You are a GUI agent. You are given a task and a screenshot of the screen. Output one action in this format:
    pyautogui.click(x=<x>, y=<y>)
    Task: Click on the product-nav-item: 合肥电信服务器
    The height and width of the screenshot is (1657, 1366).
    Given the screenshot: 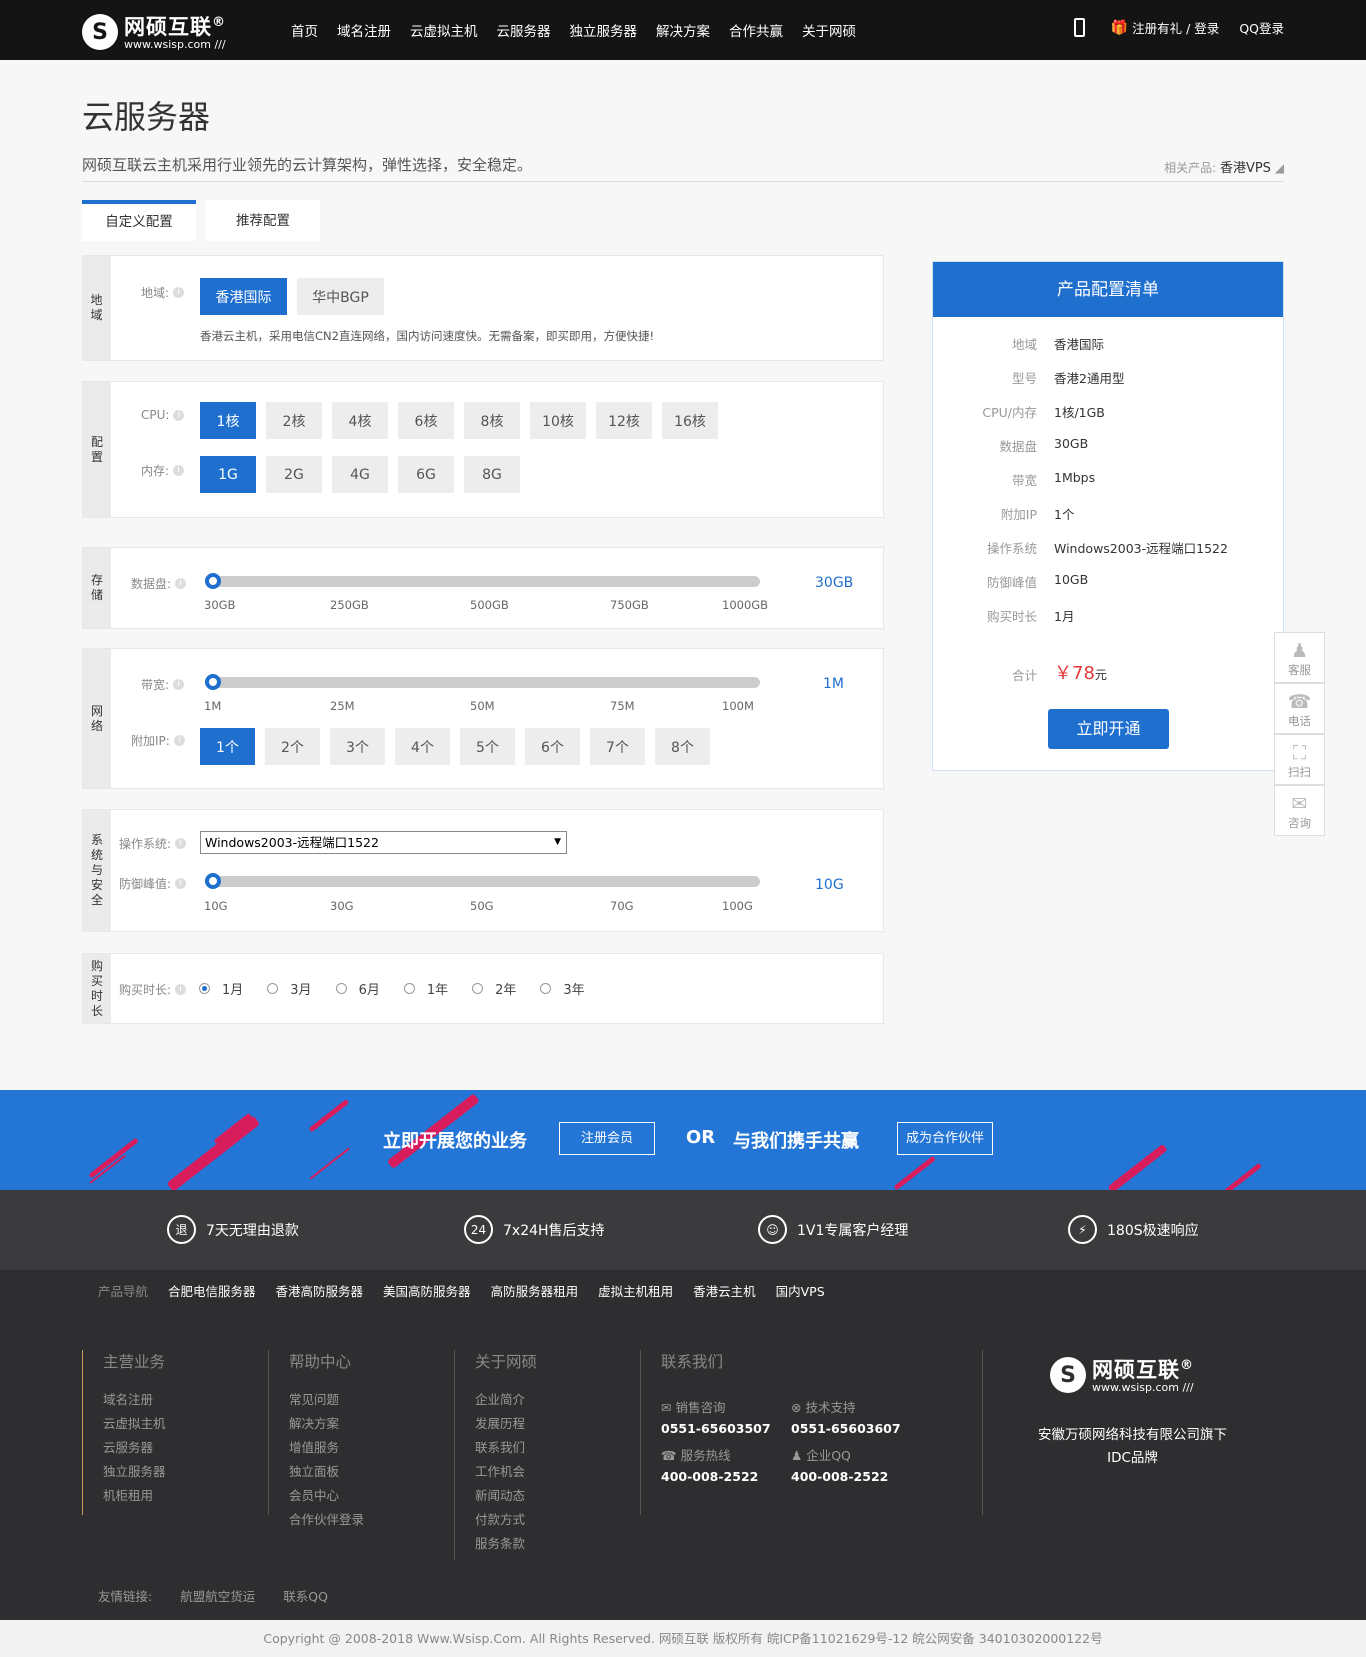 What is the action you would take?
    pyautogui.click(x=212, y=1290)
    